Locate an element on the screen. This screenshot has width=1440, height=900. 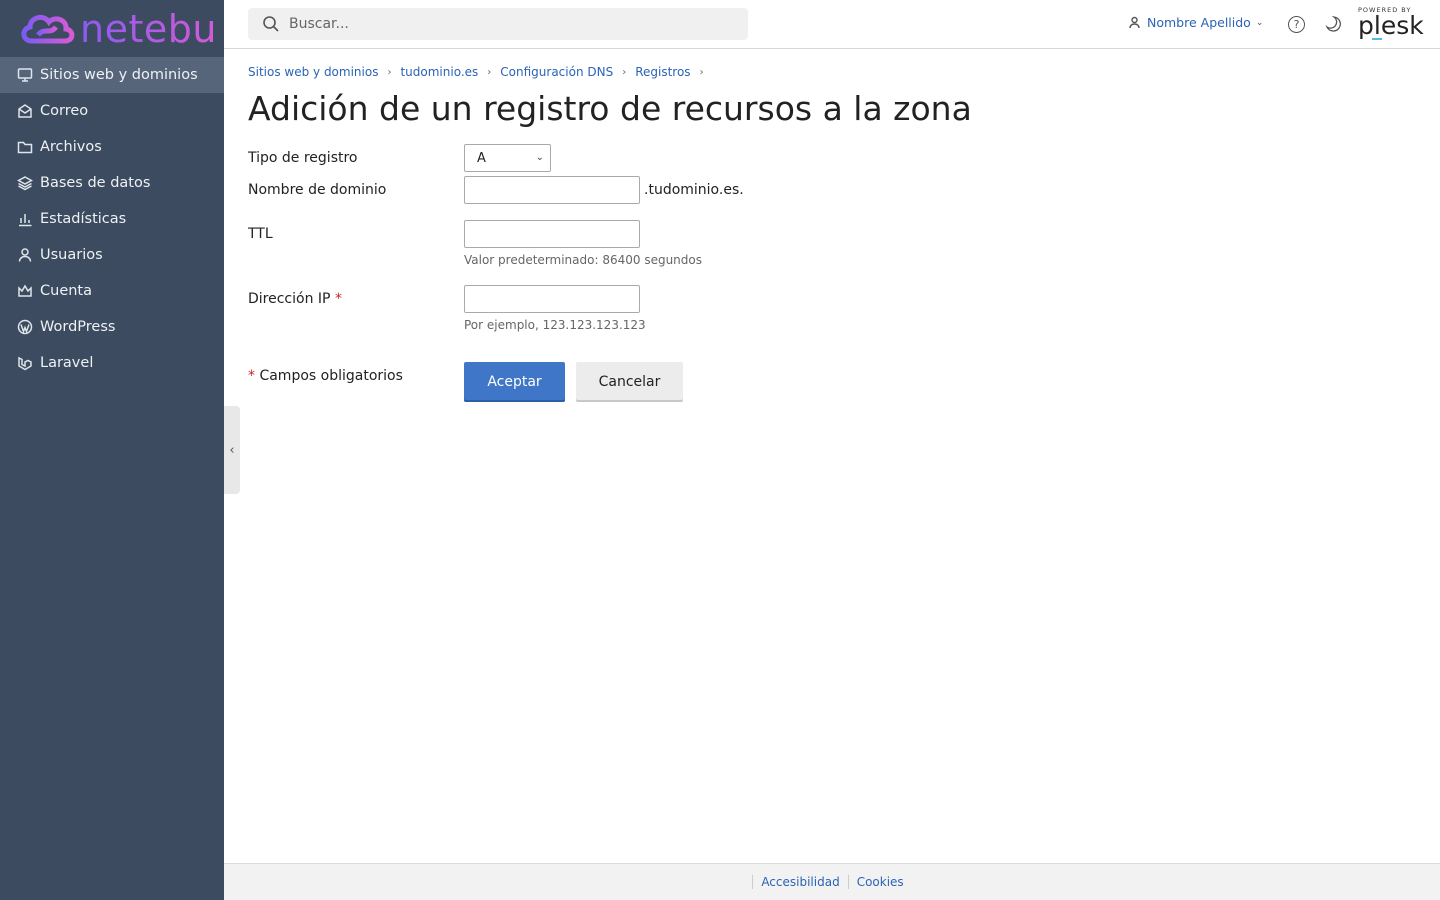
breadcrumb-dns-settings: Configuración DNS is located at coordinates (556, 72).